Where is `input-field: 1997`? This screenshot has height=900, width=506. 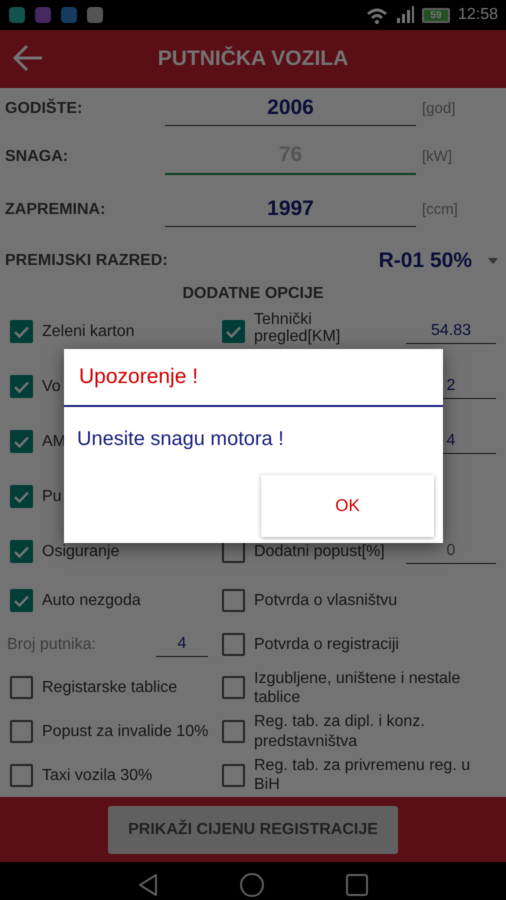
input-field: 1997 is located at coordinates (290, 210).